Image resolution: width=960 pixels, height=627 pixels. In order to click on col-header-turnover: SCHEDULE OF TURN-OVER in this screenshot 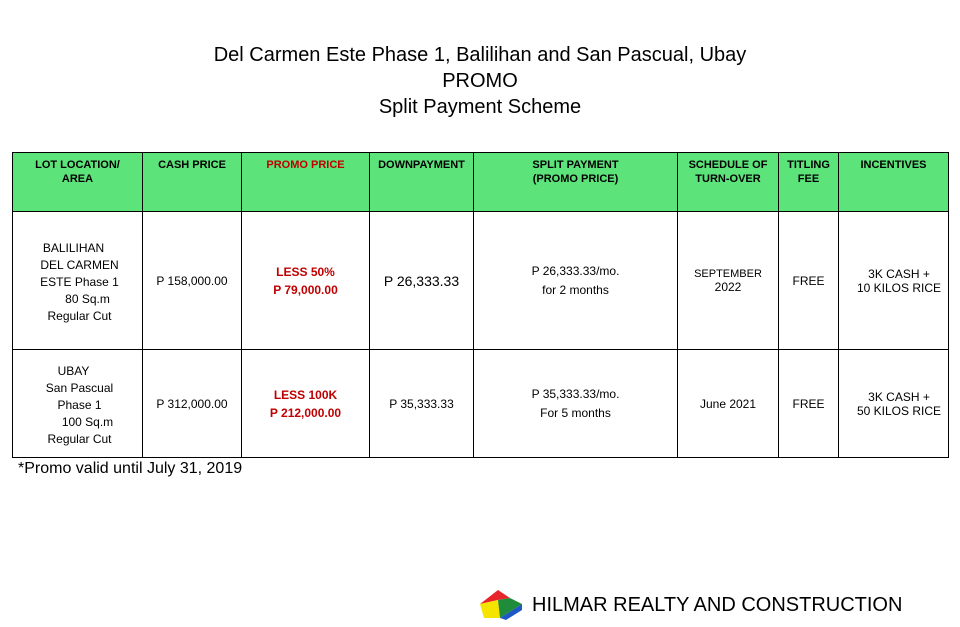, I will do `click(728, 182)`.